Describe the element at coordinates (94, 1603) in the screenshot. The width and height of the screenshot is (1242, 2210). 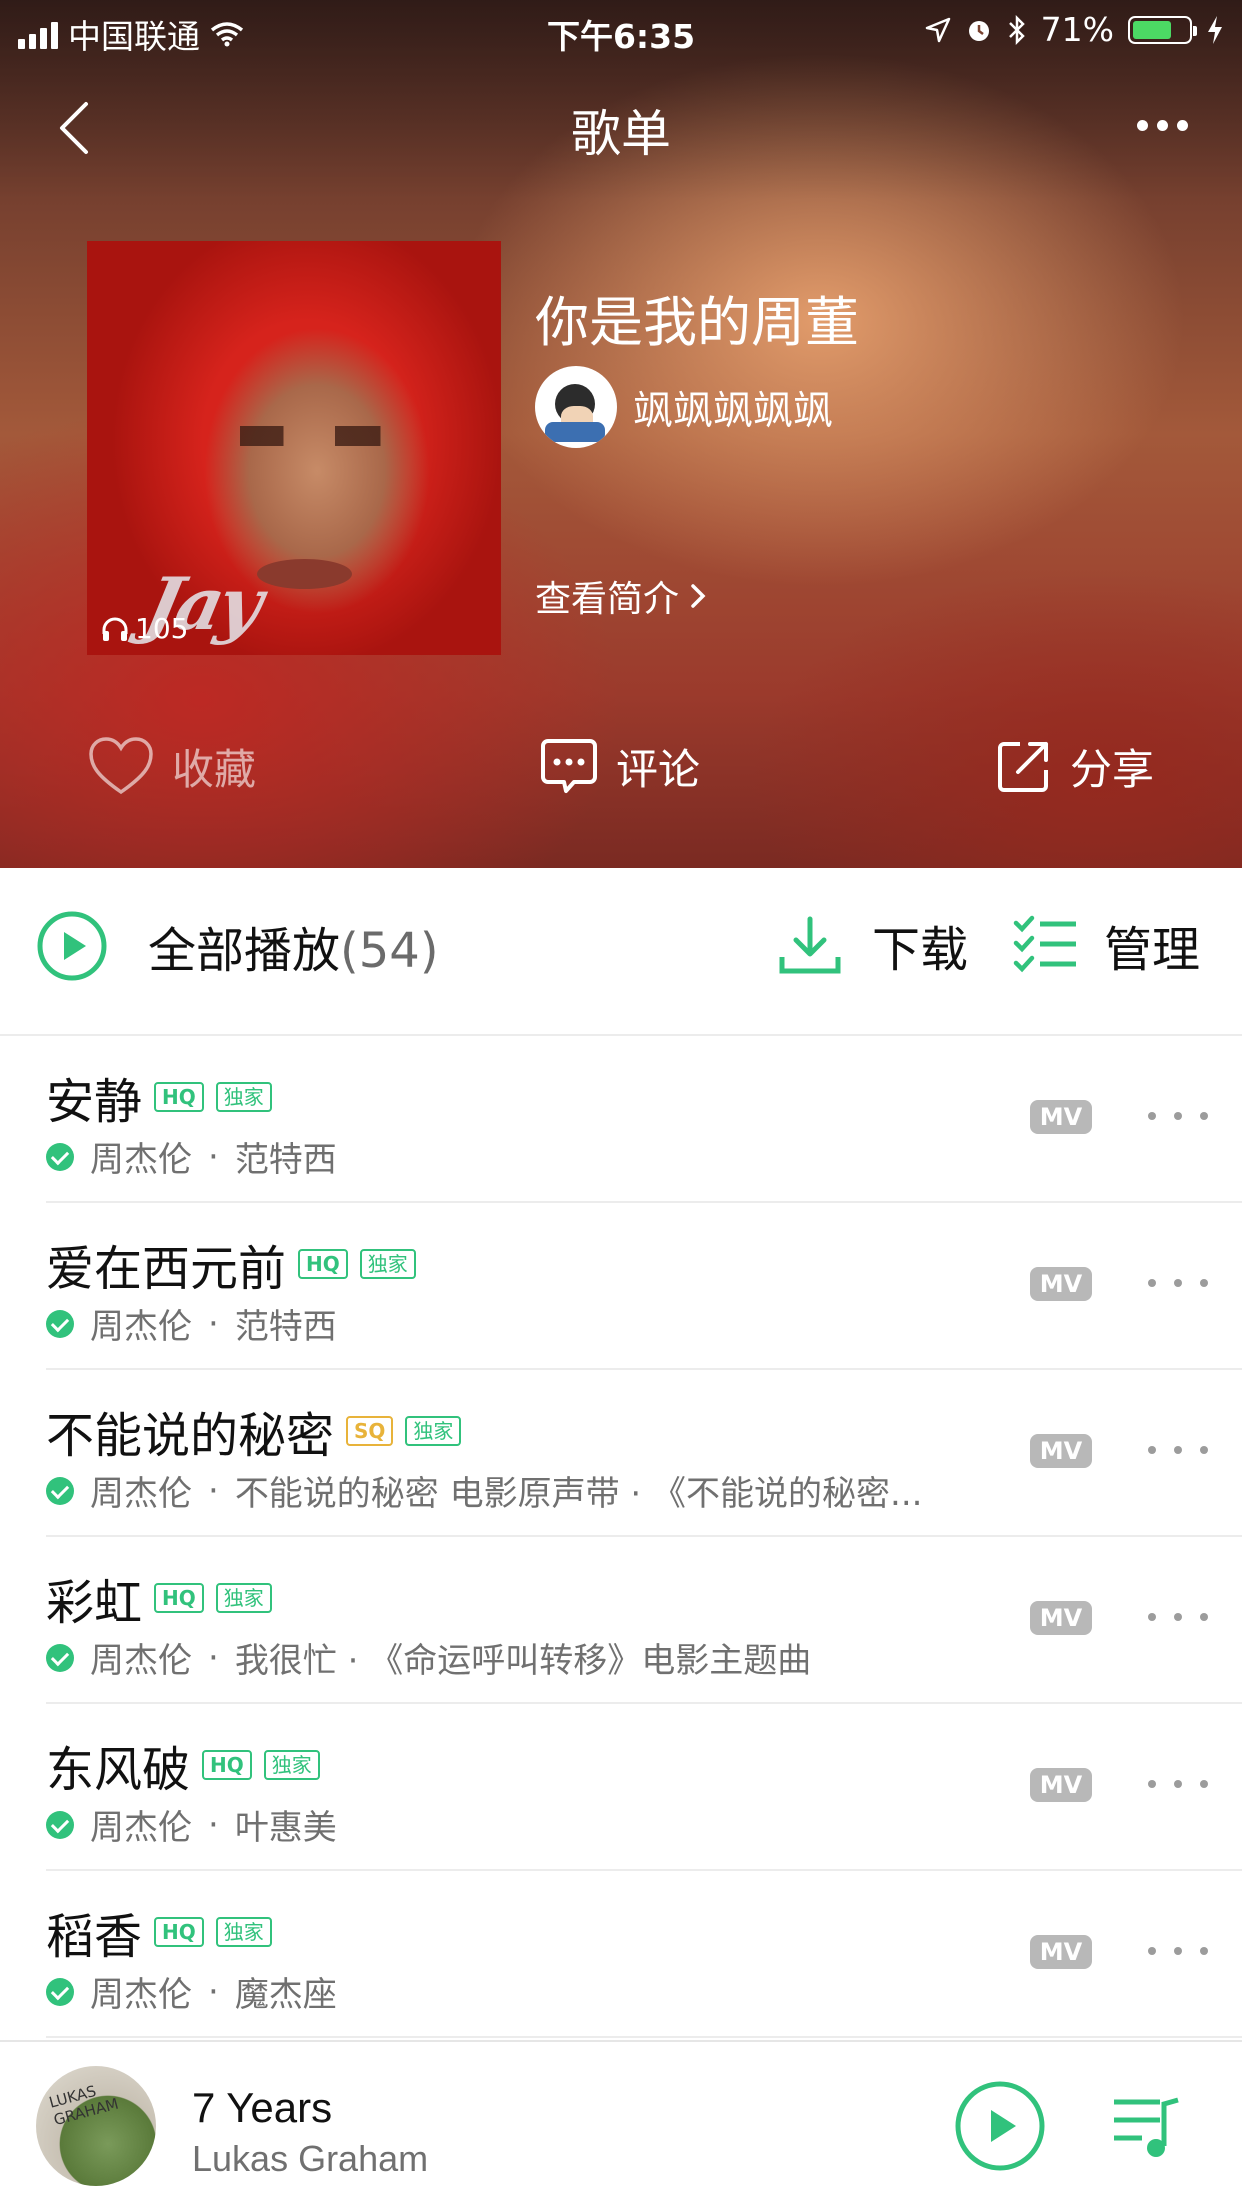
I see `song-title: 彩虹` at that location.